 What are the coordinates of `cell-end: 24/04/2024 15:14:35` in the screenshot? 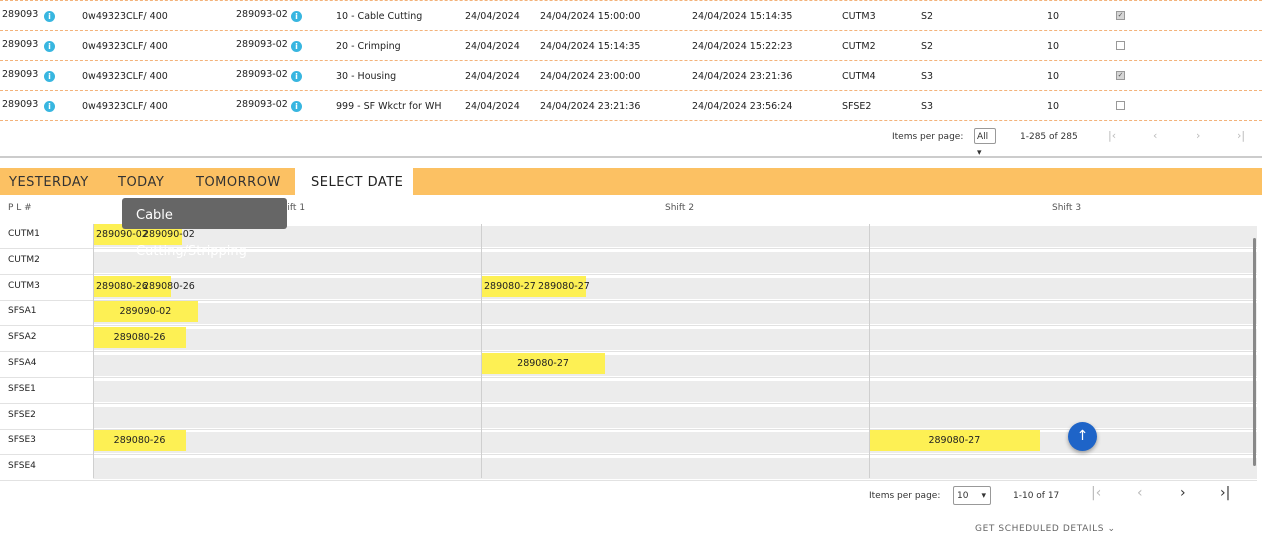 It's located at (742, 16).